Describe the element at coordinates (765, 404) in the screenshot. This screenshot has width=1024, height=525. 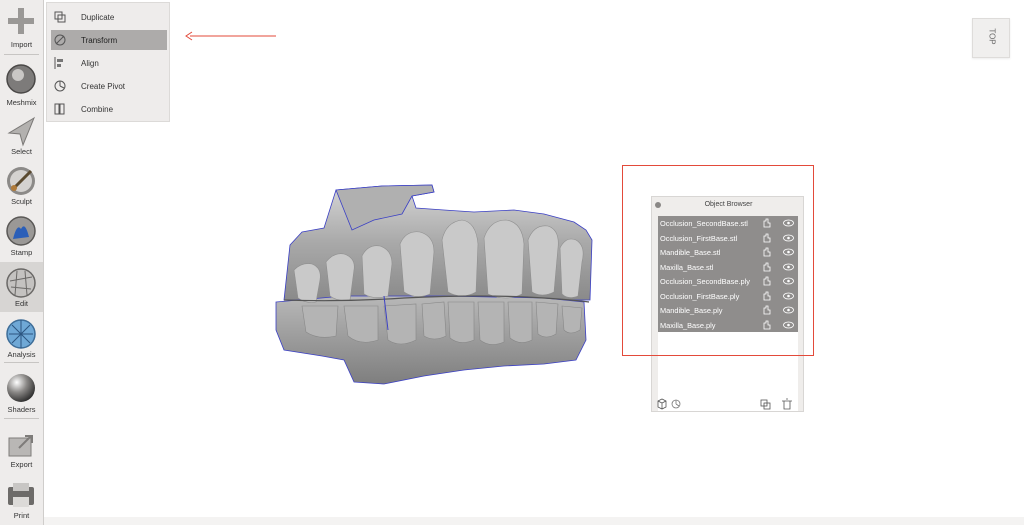
I see `duplicate-icon` at that location.